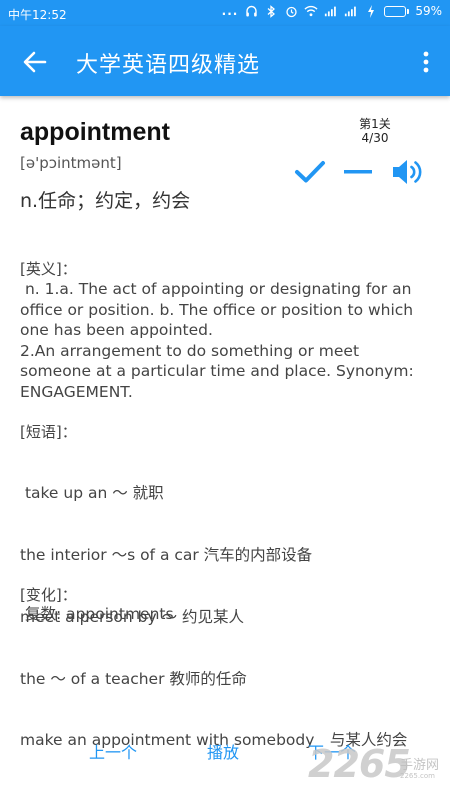 The height and width of the screenshot is (800, 450). I want to click on play-button: 播放, so click(223, 751).